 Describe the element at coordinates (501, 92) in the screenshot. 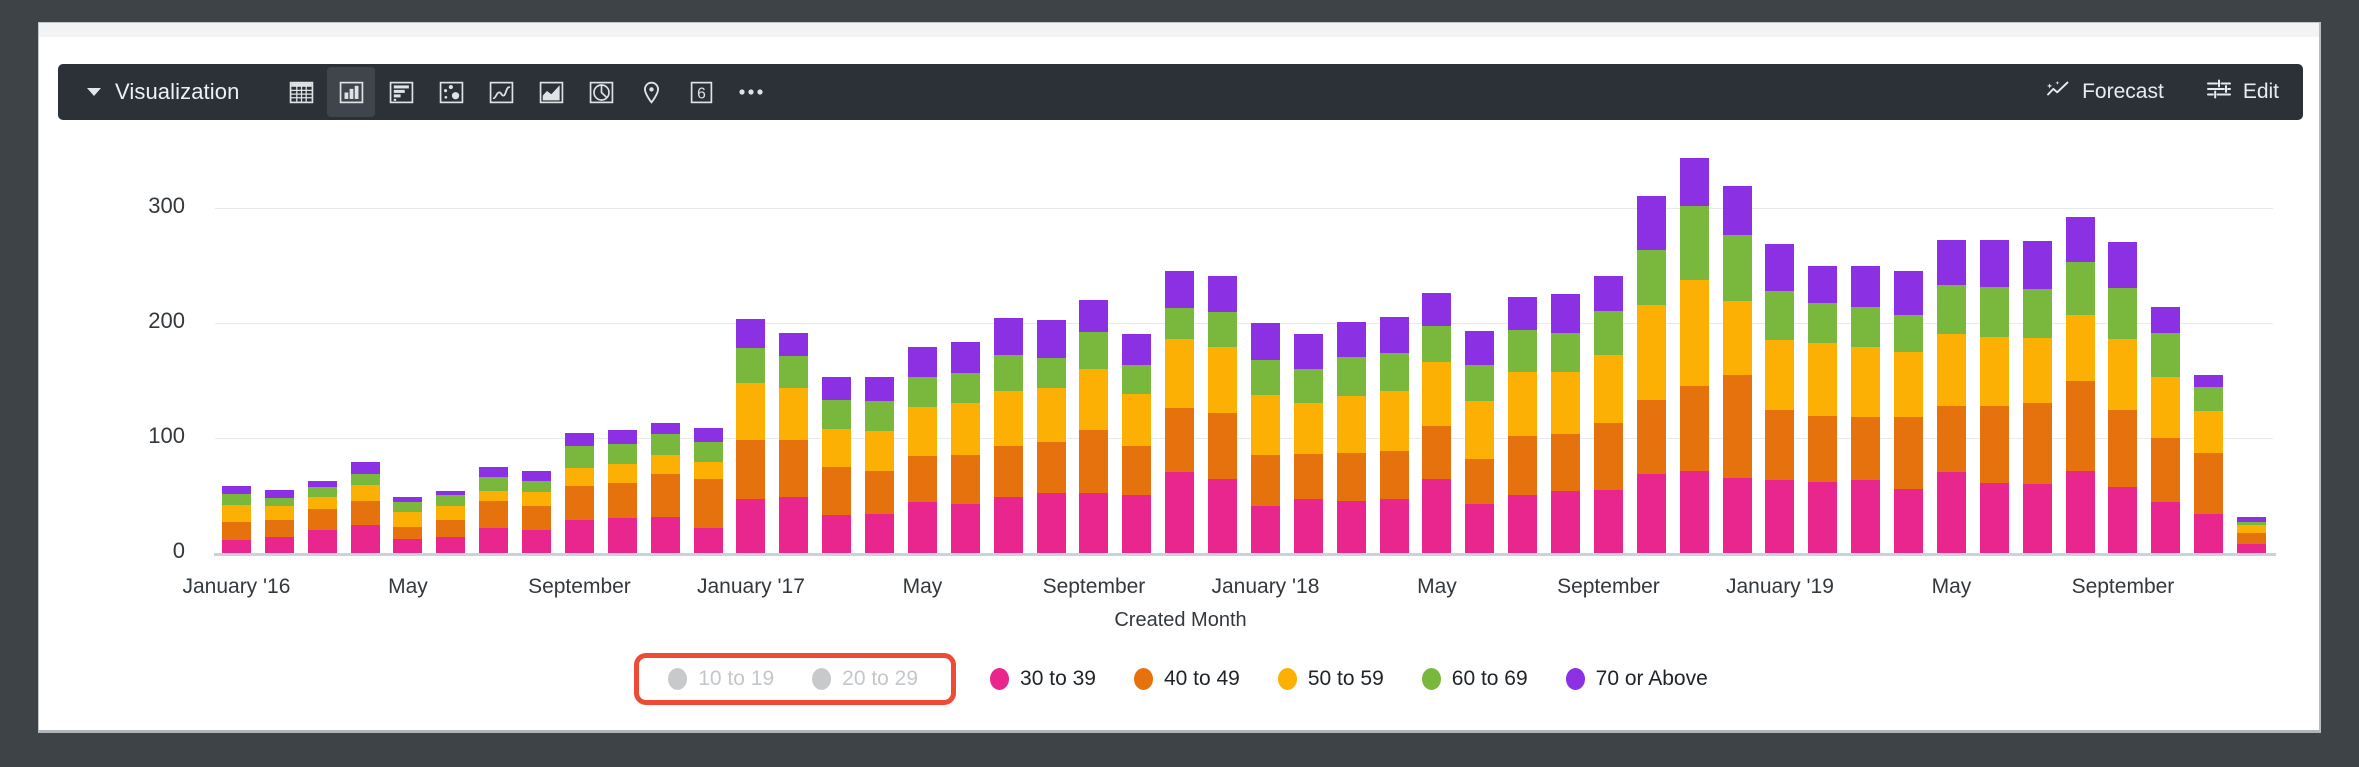

I see `viz-type-line` at that location.